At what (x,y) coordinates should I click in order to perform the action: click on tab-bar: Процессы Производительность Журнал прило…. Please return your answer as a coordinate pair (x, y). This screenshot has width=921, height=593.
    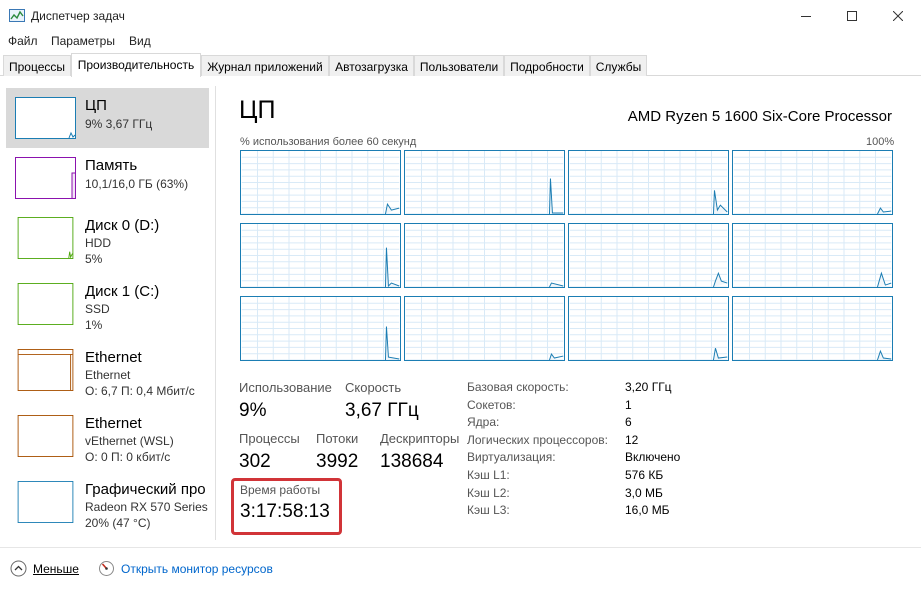
    Looking at the image, I should click on (460, 65).